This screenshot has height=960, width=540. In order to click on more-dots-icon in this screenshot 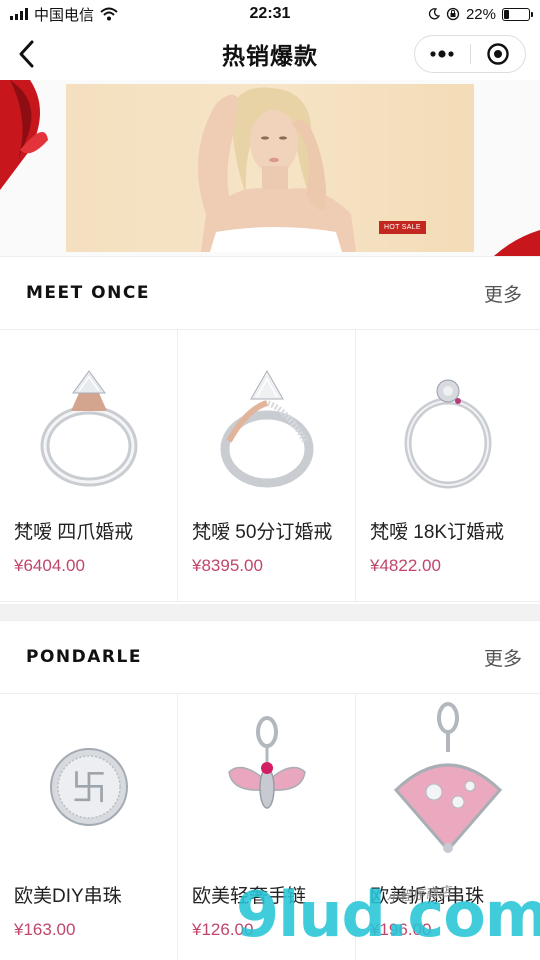, I will do `click(442, 54)`.